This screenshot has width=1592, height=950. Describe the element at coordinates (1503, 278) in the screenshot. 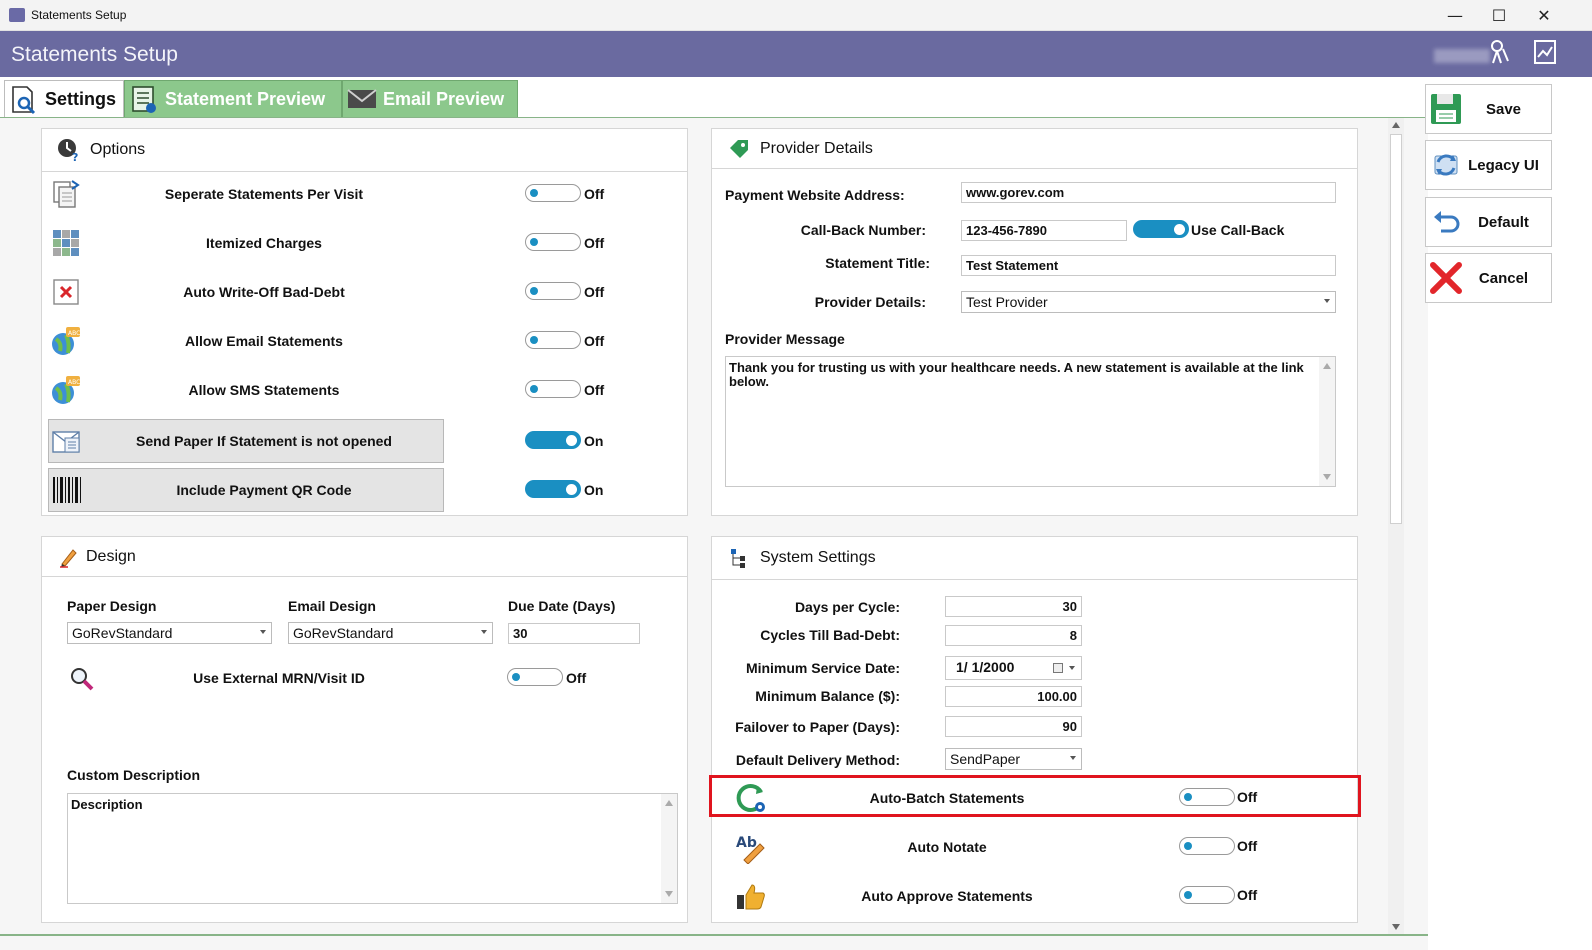

I see `cancel-label: Cancel` at that location.